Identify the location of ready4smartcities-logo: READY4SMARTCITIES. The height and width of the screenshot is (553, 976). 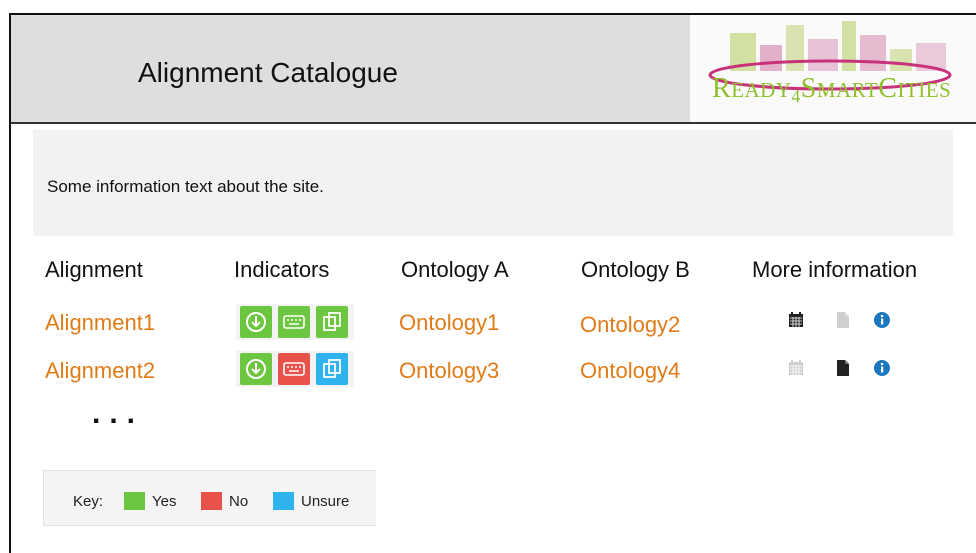
(833, 68).